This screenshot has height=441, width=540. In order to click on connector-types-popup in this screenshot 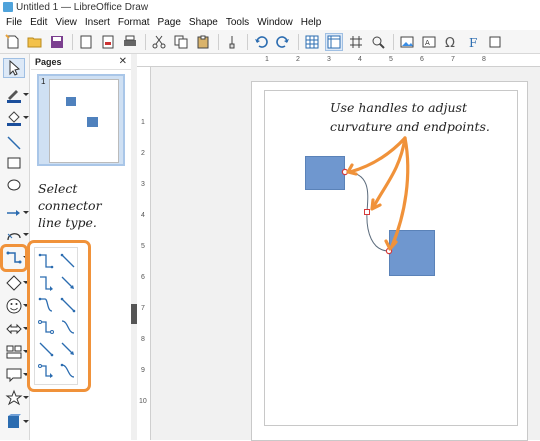, I will do `click(59, 316)`.